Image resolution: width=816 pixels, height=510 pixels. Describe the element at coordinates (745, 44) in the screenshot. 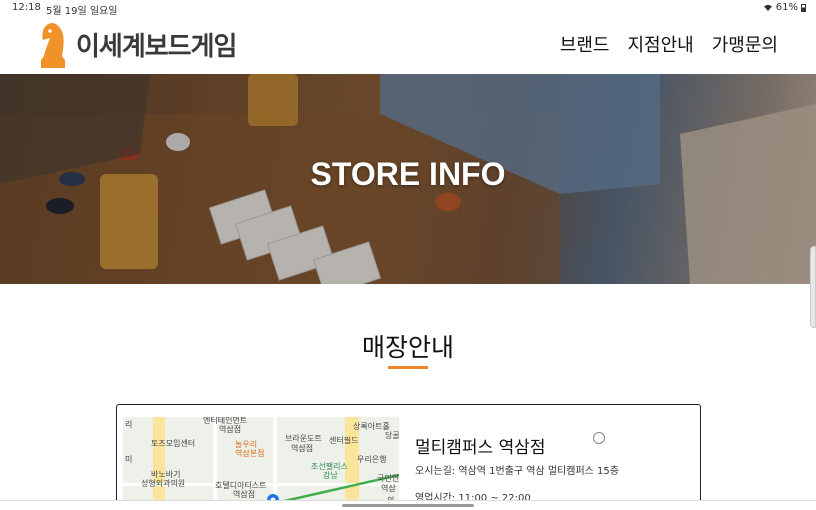

I see `nav-franchise: 가맹문의` at that location.